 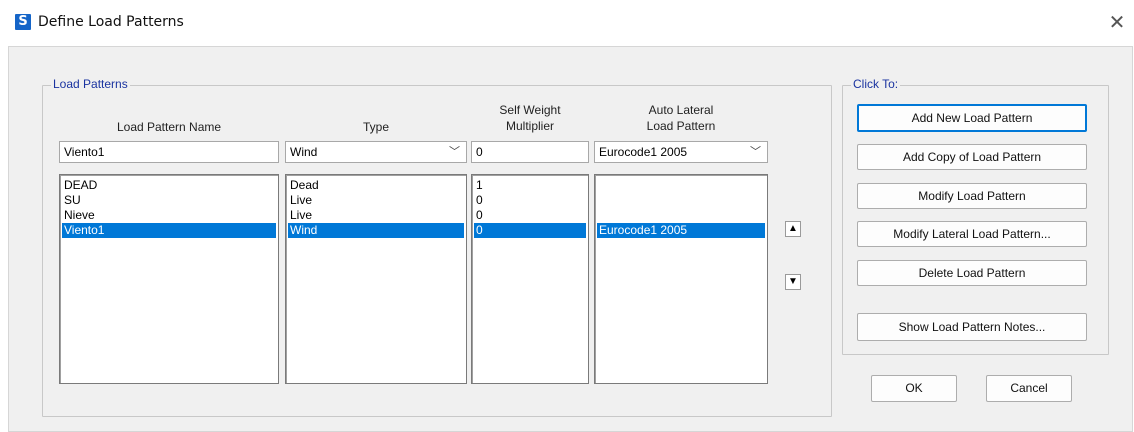 What do you see at coordinates (169, 185) in the screenshot?
I see `list-item: DEAD` at bounding box center [169, 185].